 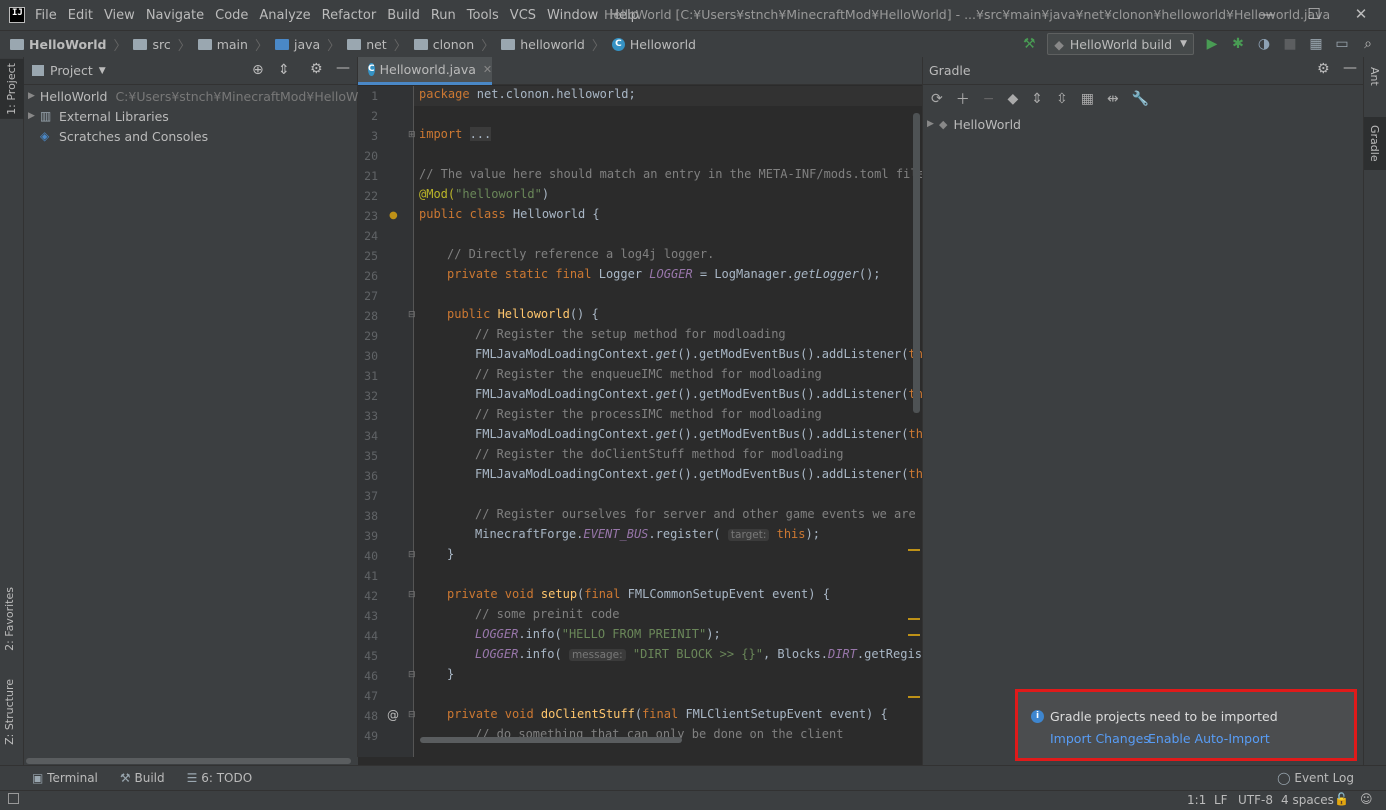 What do you see at coordinates (1164, 716) in the screenshot?
I see `notification-title: Gradle projects need to be imported` at bounding box center [1164, 716].